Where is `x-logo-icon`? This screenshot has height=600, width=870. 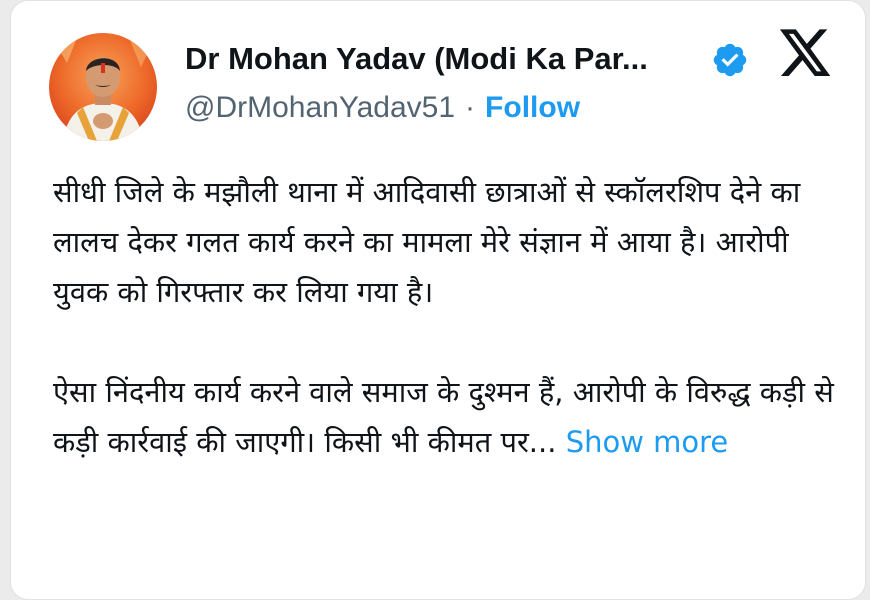
x-logo-icon is located at coordinates (805, 55).